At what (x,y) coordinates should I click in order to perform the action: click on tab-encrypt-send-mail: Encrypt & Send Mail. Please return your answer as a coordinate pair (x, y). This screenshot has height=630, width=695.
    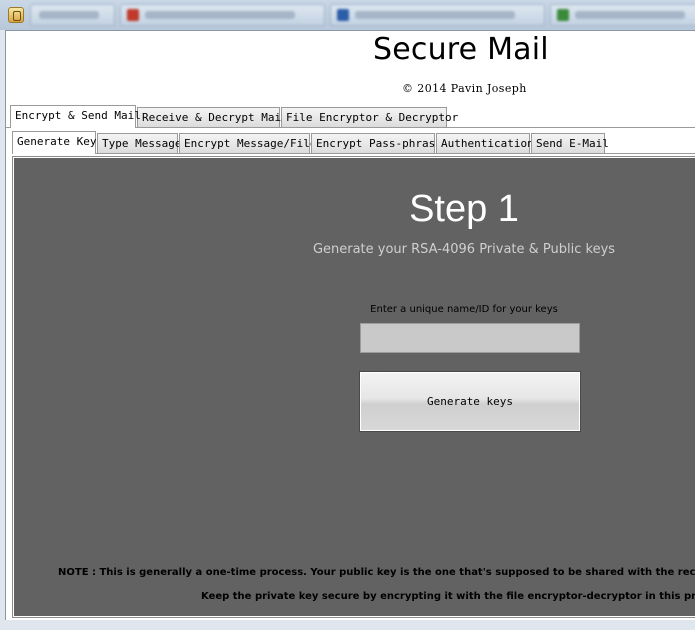
    Looking at the image, I should click on (75, 116).